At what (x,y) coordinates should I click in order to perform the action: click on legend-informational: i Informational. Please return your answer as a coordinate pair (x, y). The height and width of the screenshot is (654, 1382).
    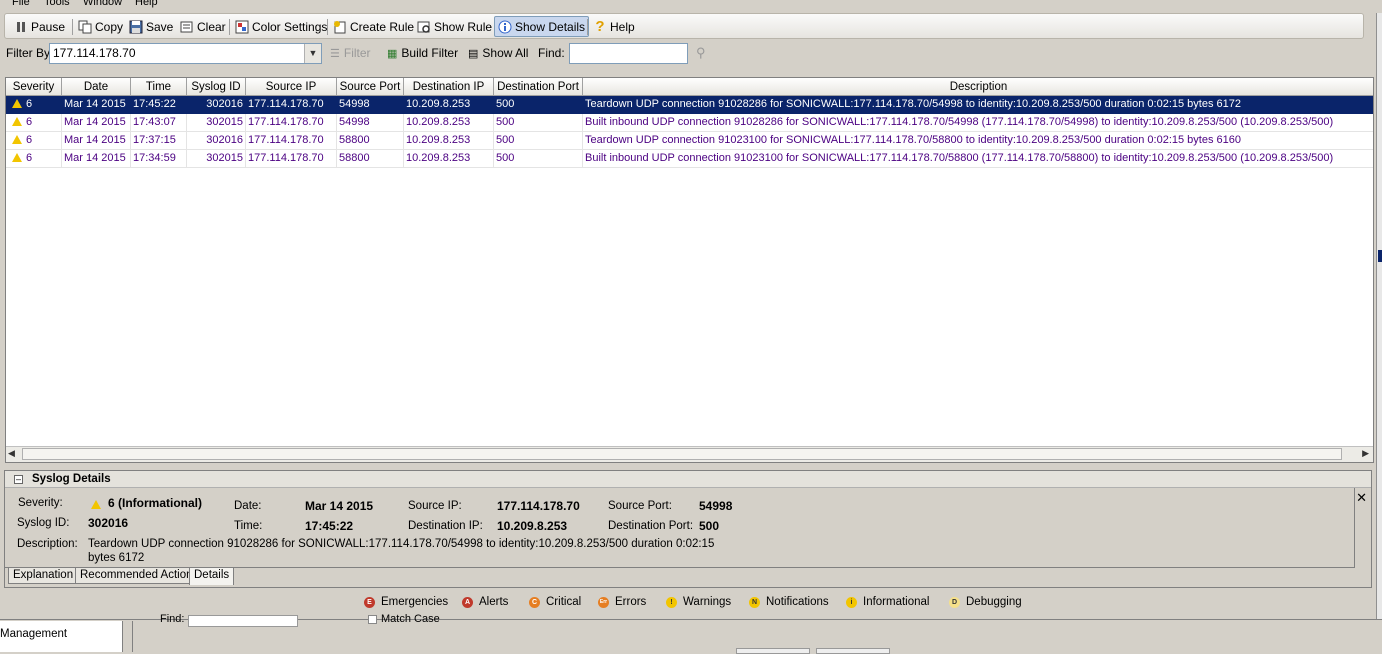
    Looking at the image, I should click on (887, 602).